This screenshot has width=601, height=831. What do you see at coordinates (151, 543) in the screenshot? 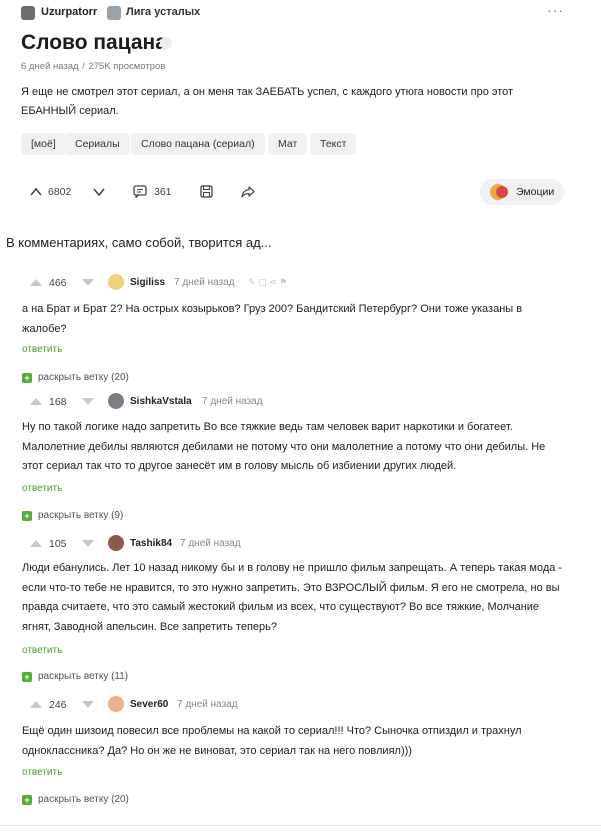
I see `comment-user: Tashik84` at bounding box center [151, 543].